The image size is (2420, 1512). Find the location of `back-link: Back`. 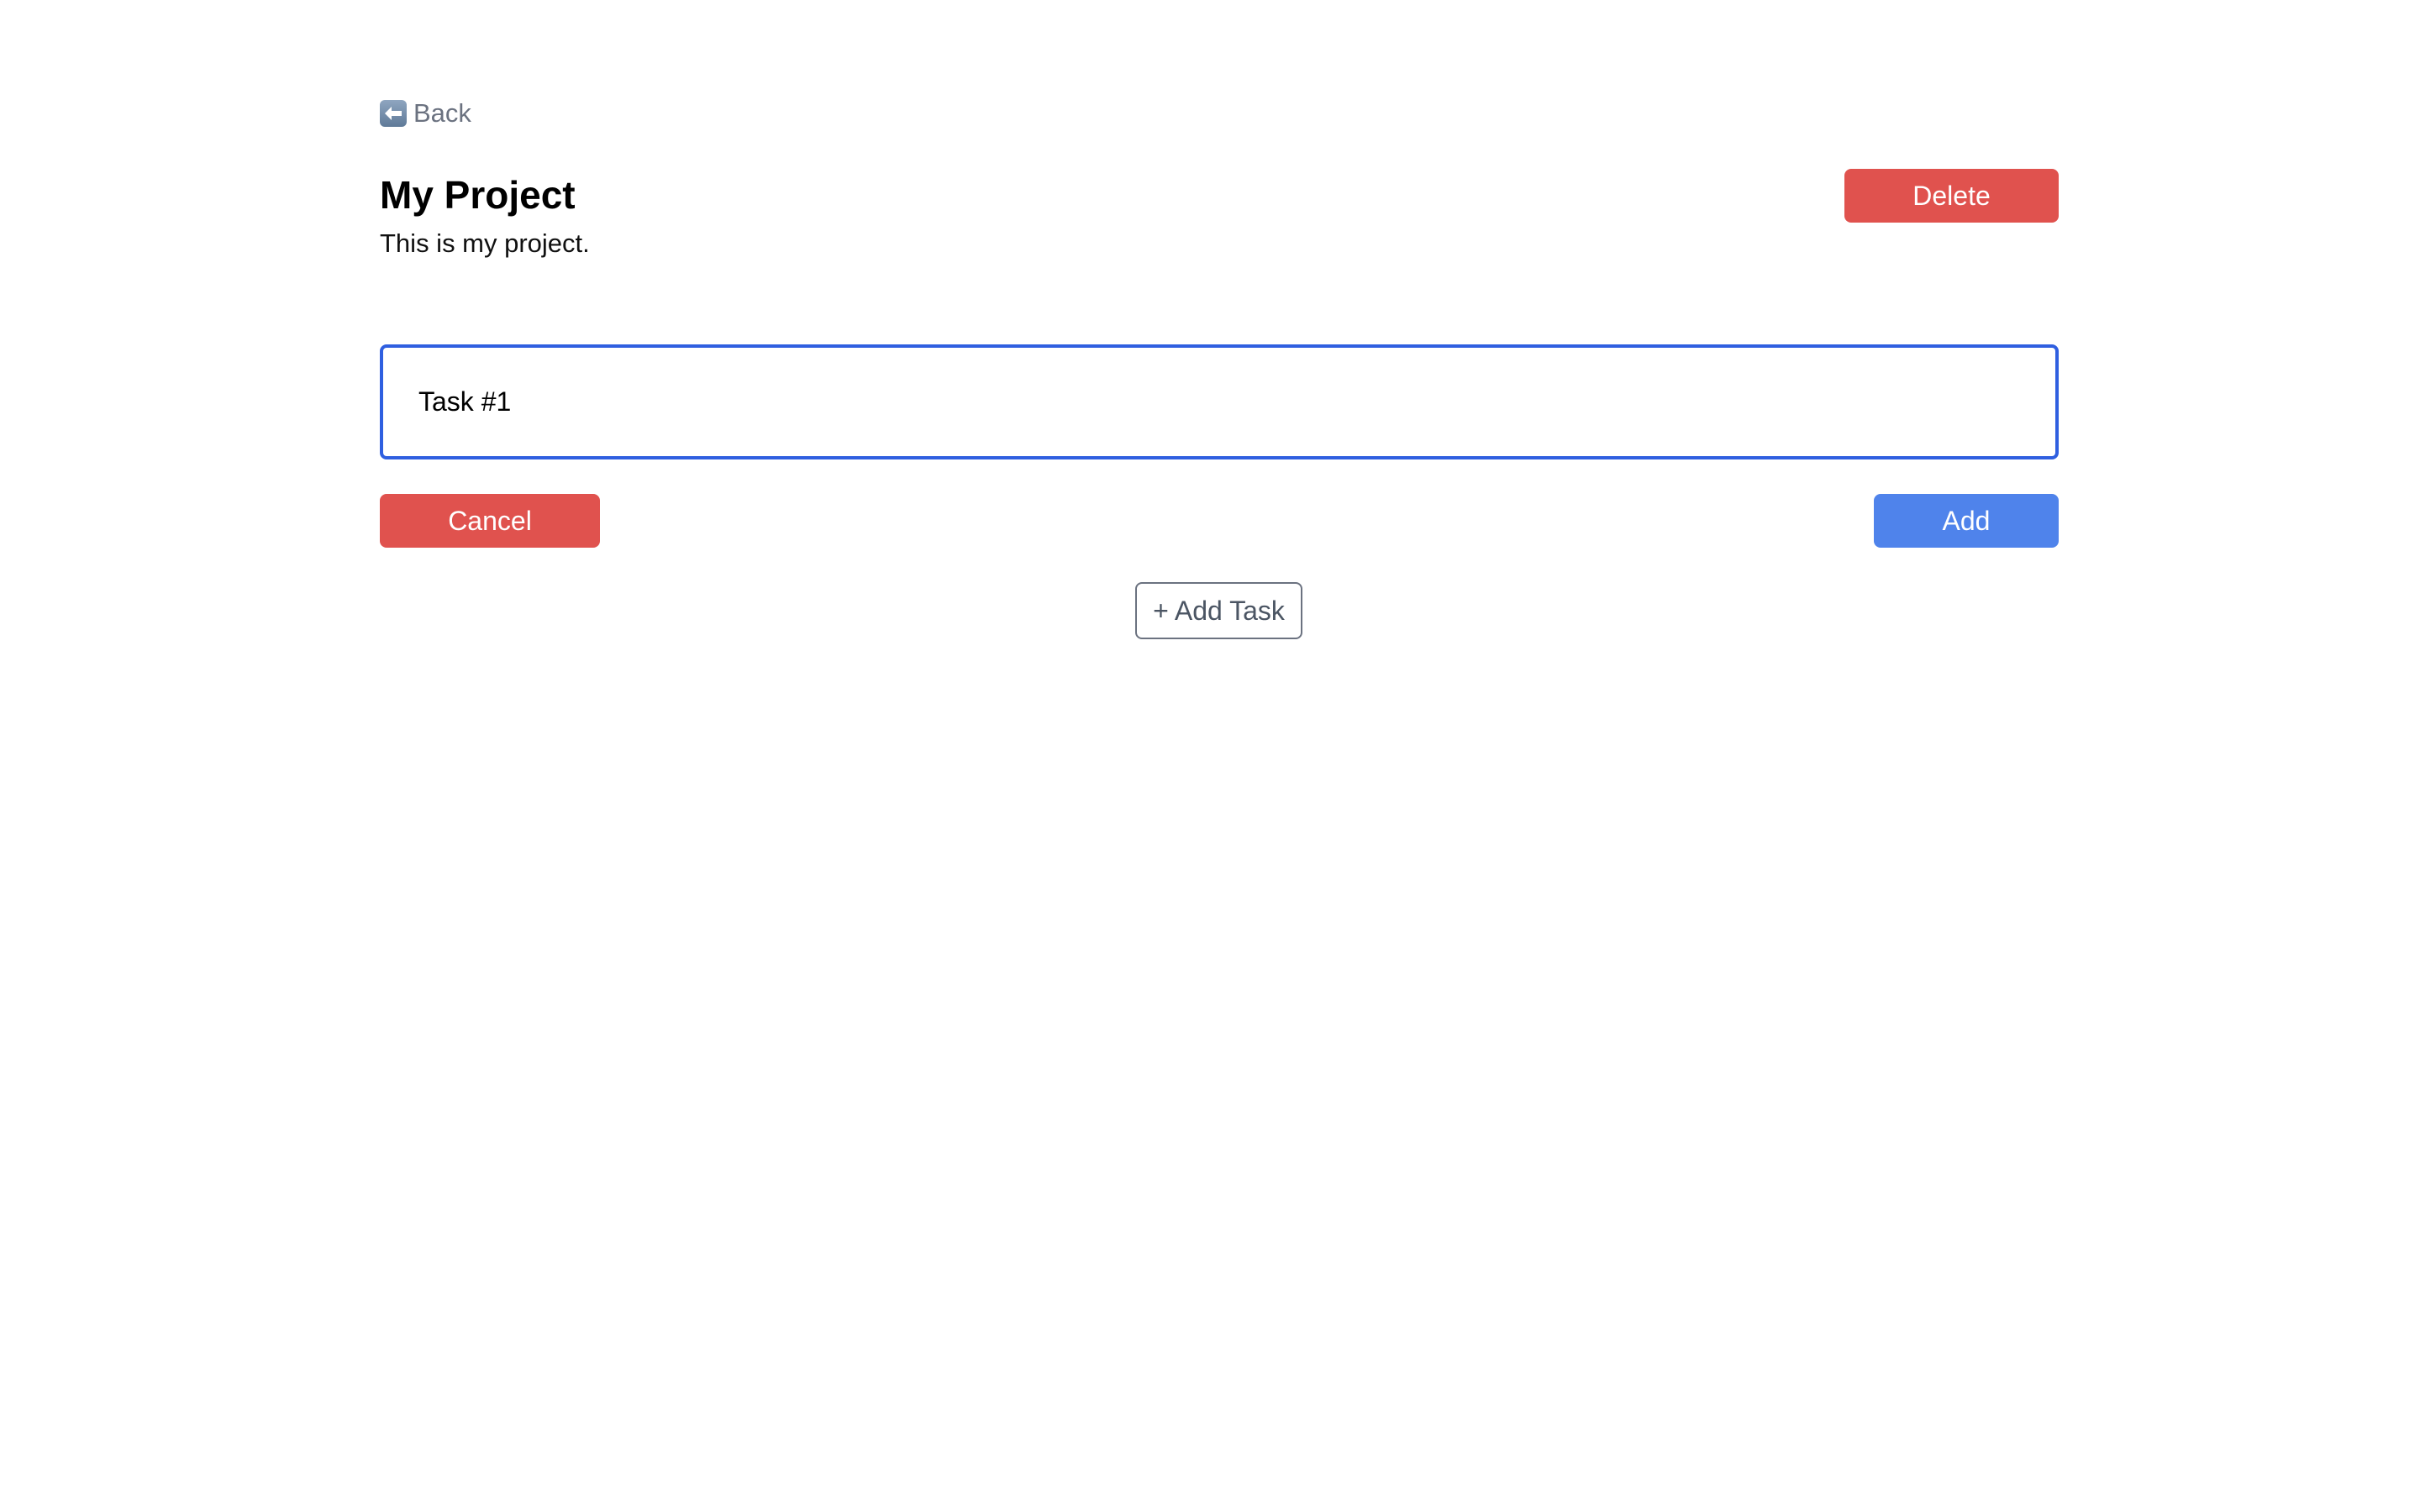

back-link: Back is located at coordinates (426, 113).